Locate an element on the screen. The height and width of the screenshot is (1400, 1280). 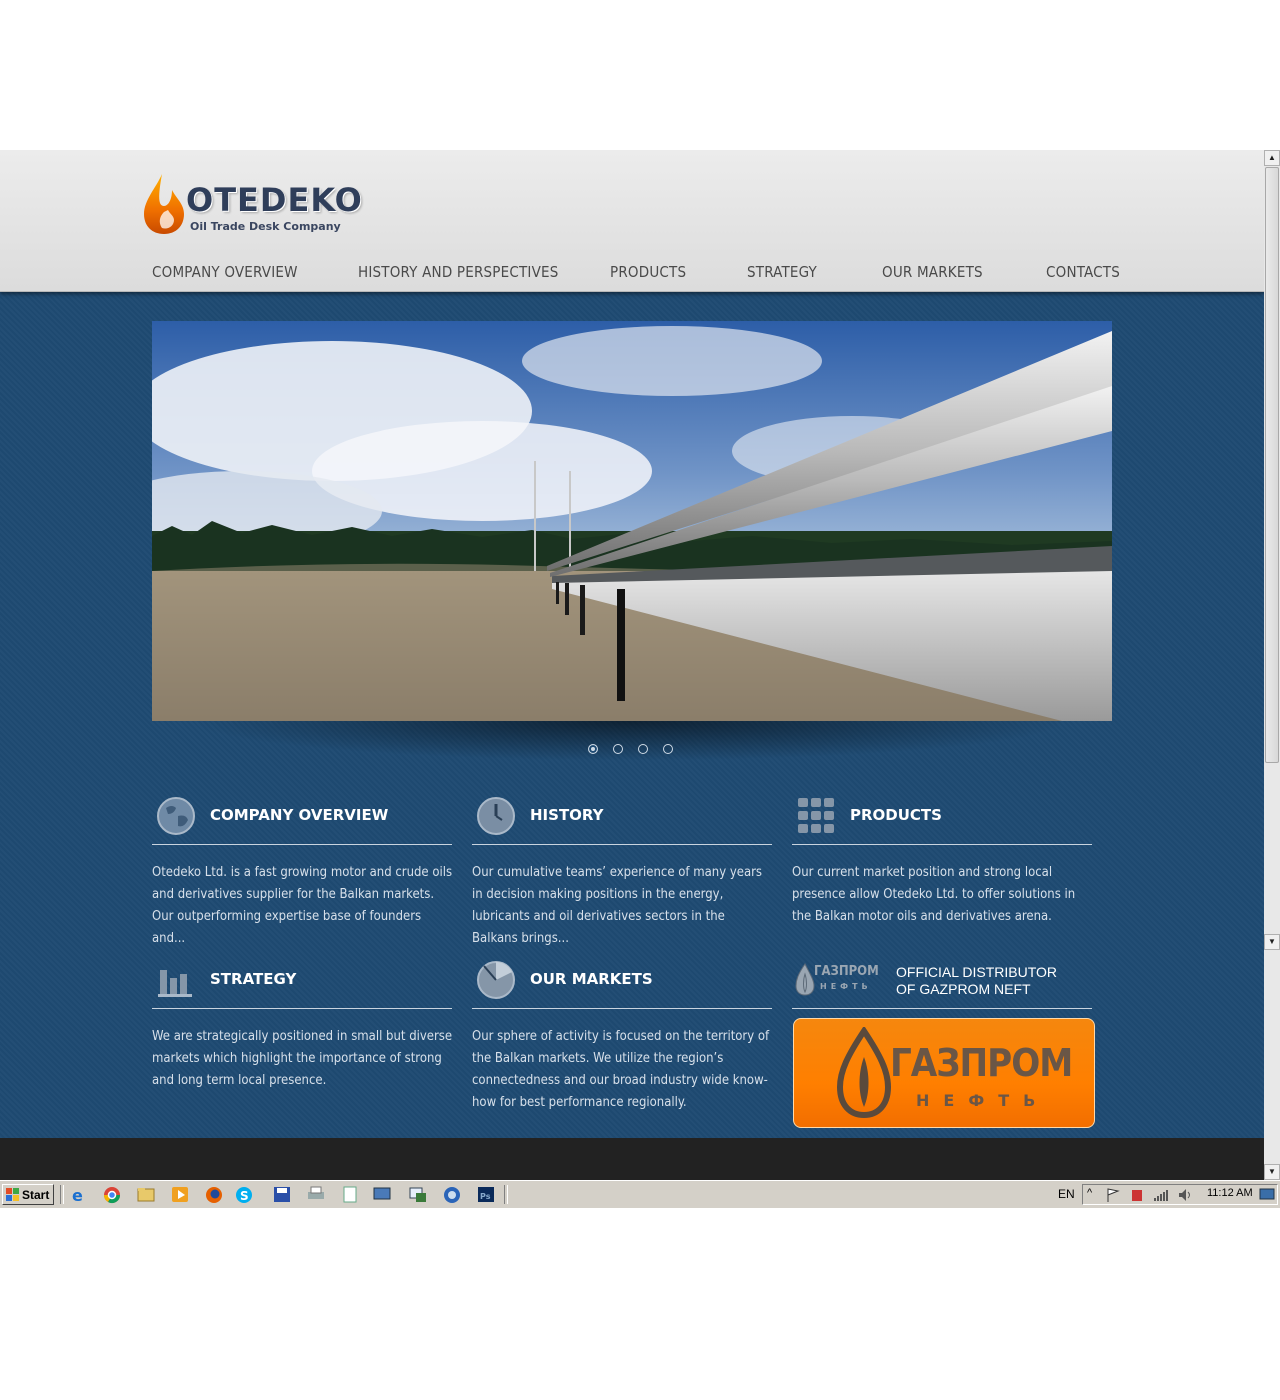
save-icon is located at coordinates (282, 1194).